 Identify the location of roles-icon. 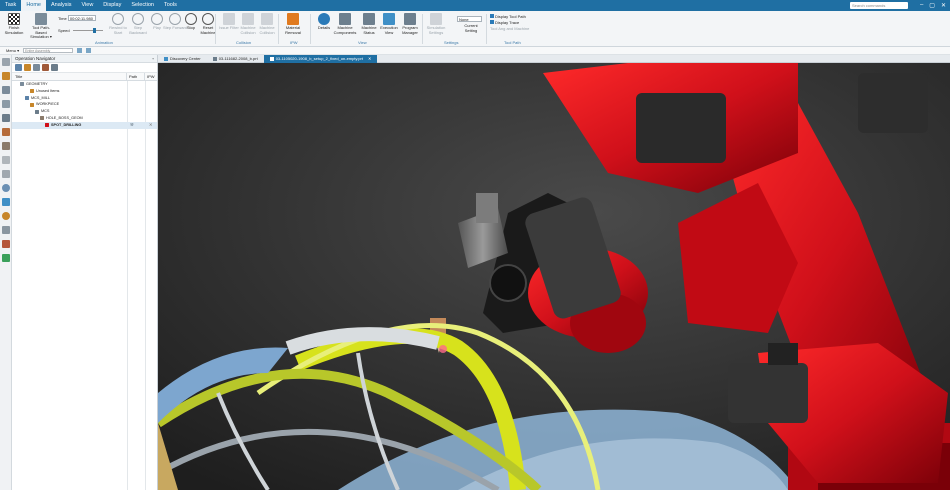
(6, 244).